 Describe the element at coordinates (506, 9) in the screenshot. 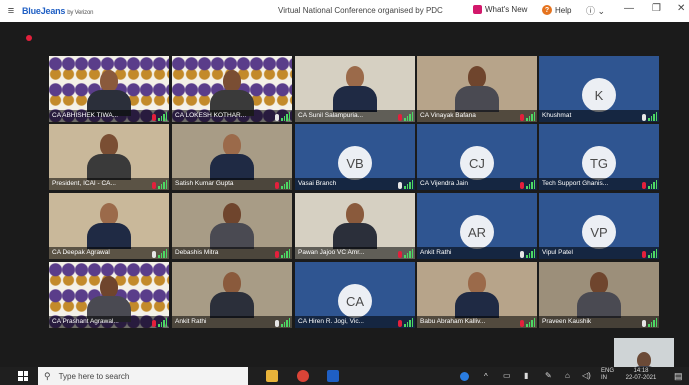

I see `whats-new-label: What's New` at that location.